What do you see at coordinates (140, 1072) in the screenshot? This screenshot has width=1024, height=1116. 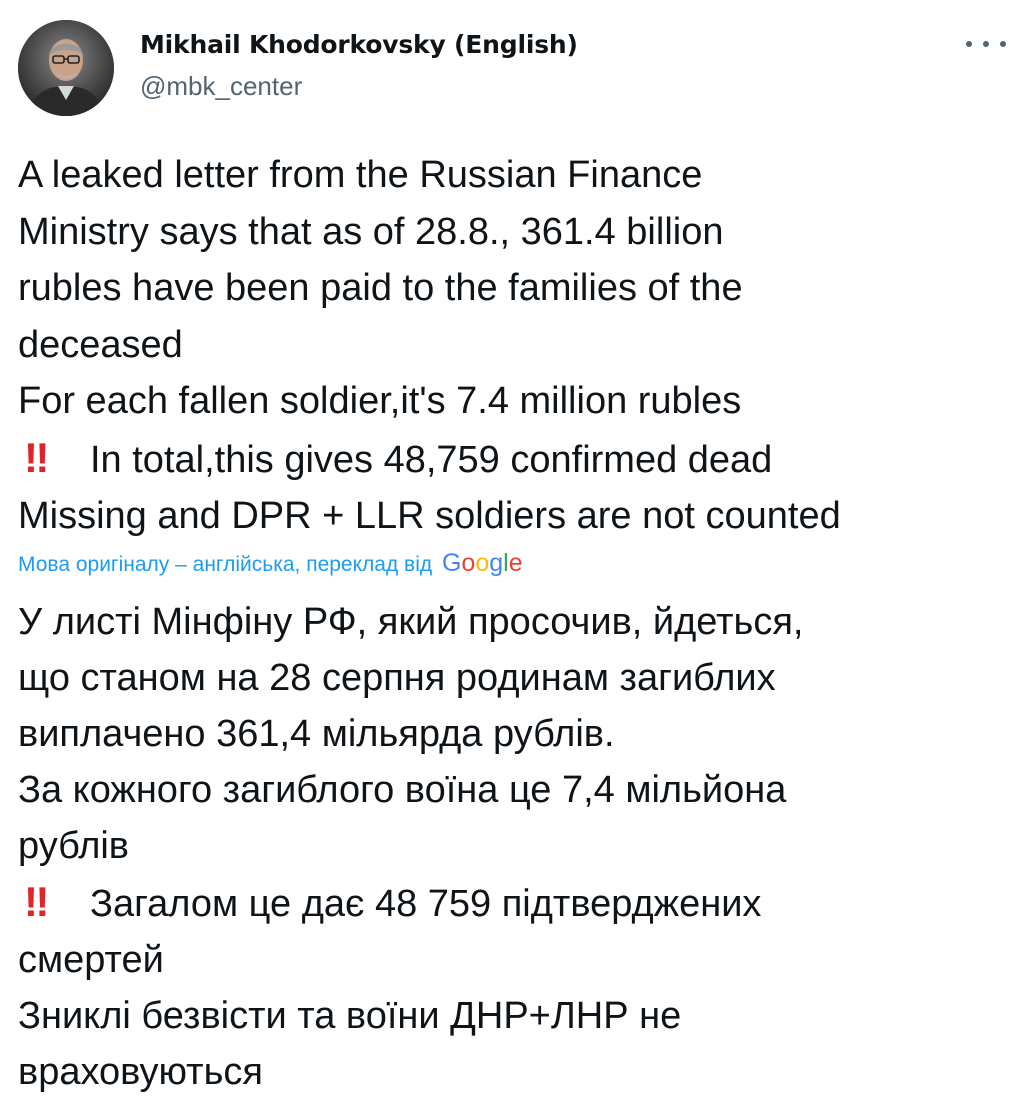 I see `translated-line: враховуються` at bounding box center [140, 1072].